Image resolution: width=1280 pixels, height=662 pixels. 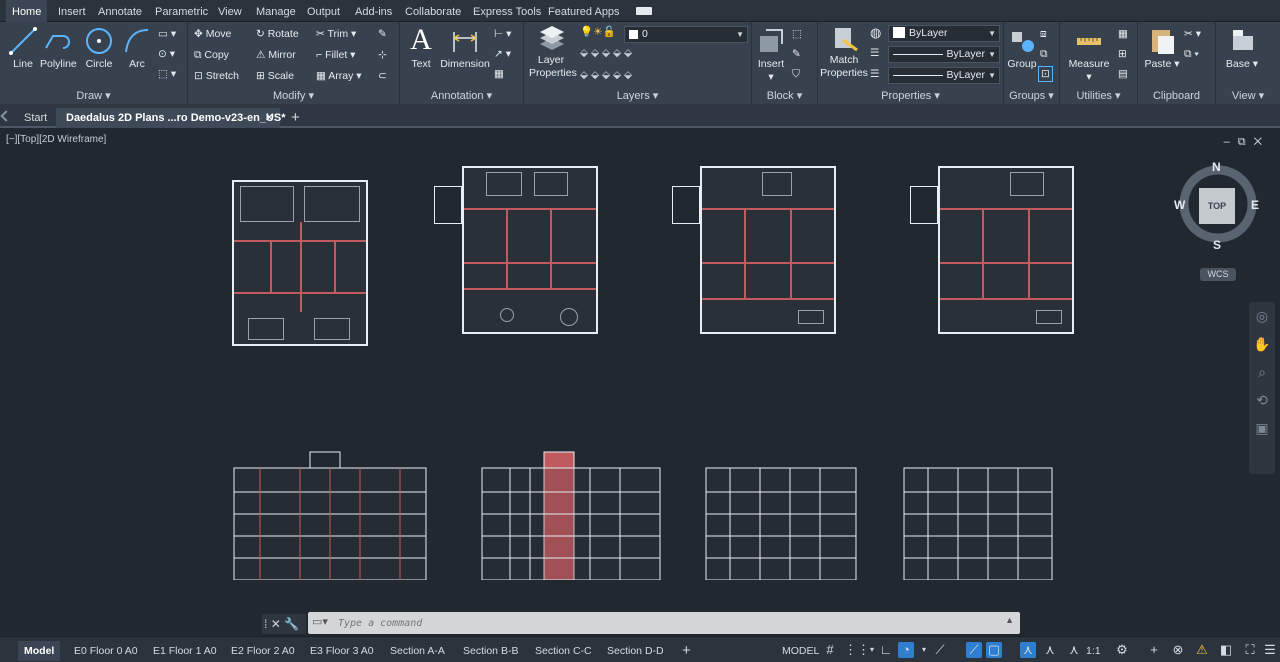 I want to click on layout-tab-e1: E1 Floor 1 A0, so click(x=185, y=651).